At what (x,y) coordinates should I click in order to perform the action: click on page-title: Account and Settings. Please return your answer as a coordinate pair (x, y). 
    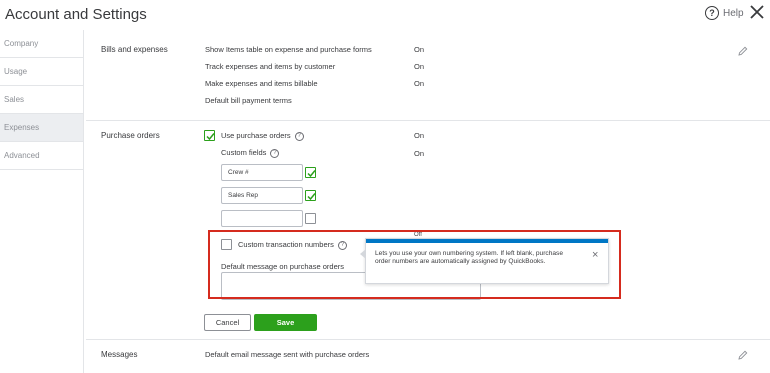
    Looking at the image, I should click on (76, 14).